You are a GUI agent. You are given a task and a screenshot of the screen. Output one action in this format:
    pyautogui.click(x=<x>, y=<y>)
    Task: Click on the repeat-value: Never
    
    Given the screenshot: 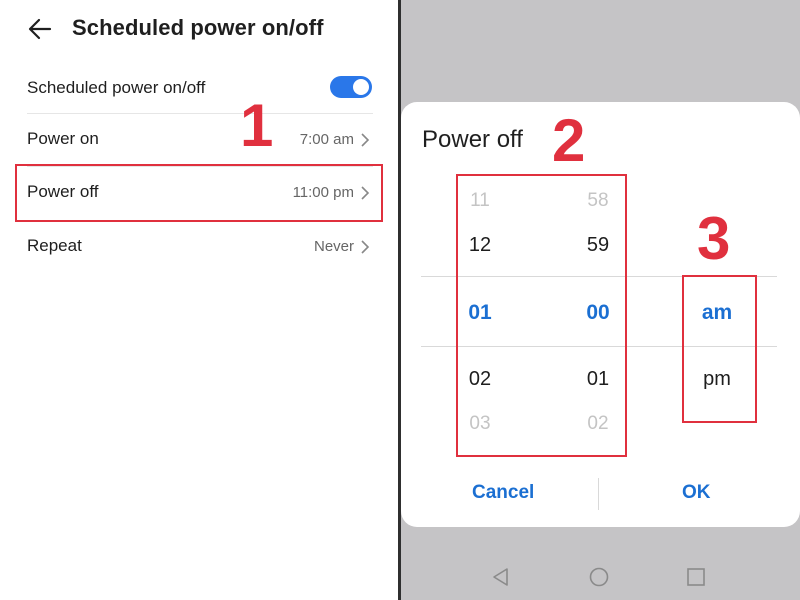 What is the action you would take?
    pyautogui.click(x=333, y=246)
    